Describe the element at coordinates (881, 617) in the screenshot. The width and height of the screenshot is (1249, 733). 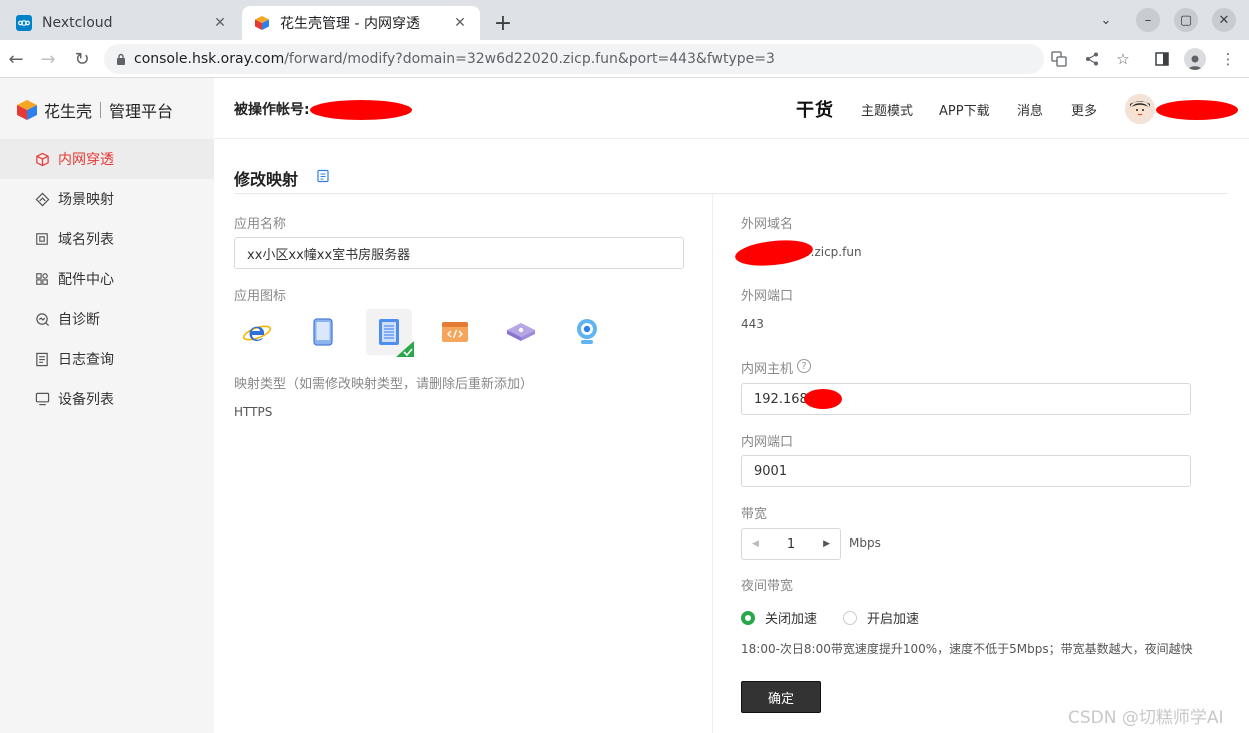
I see `night-accel-on-radio: 开启加速` at that location.